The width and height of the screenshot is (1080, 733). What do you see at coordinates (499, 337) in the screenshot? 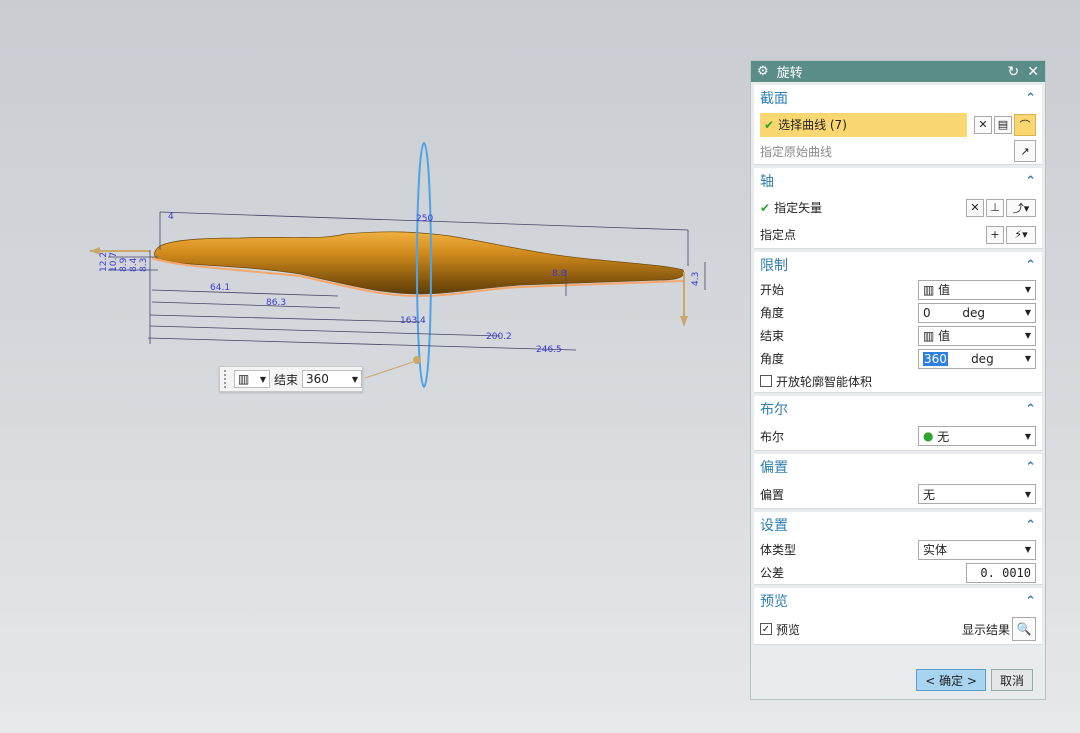
I see `dim-200: 200.2` at bounding box center [499, 337].